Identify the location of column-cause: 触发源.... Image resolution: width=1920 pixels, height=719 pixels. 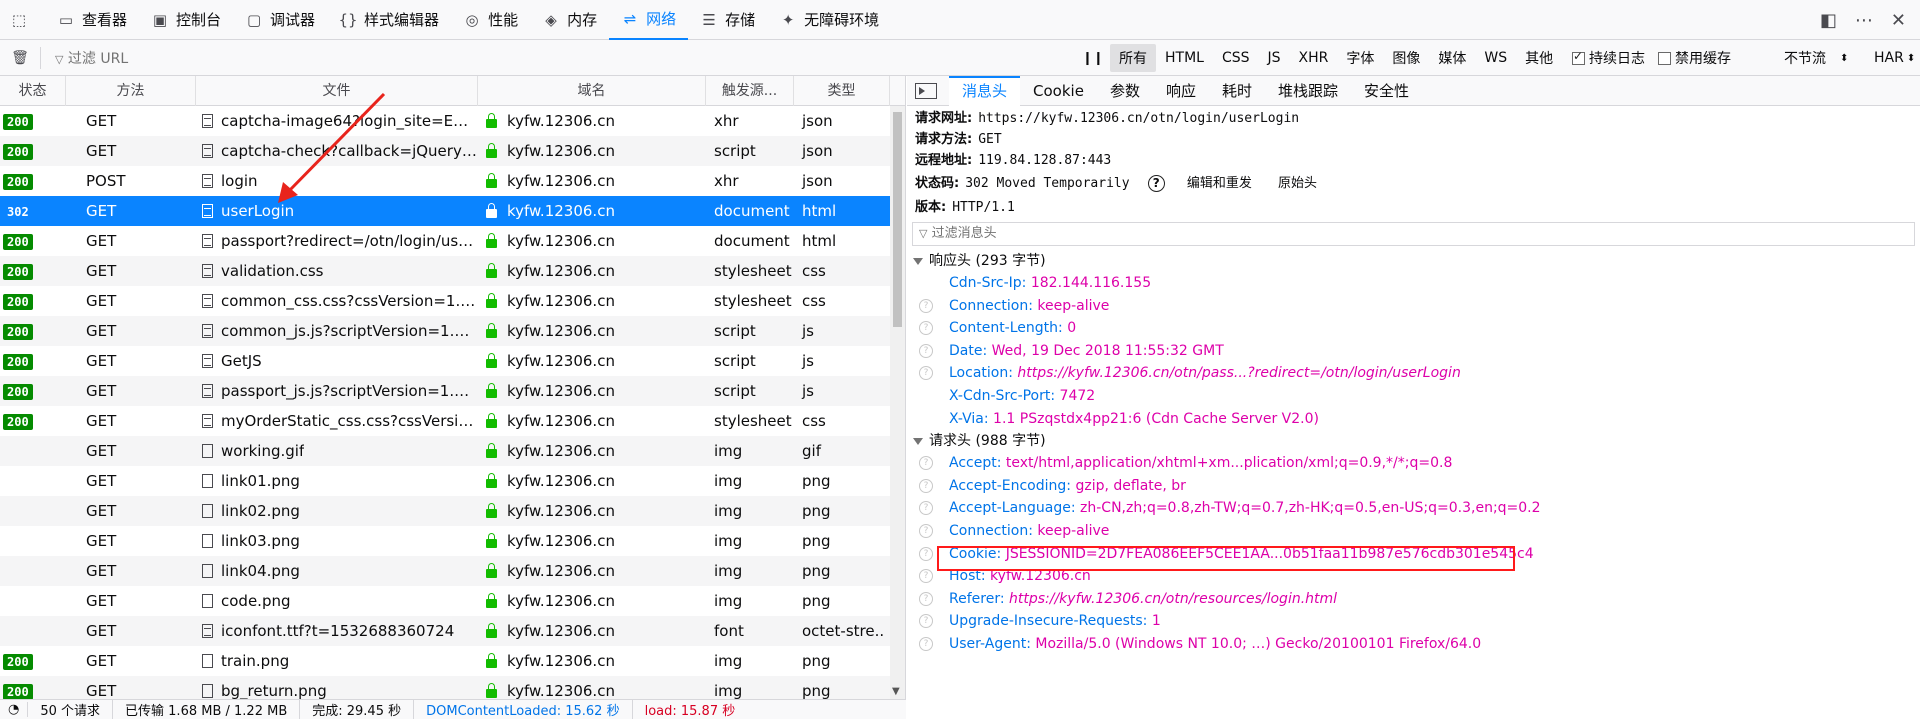
(750, 91).